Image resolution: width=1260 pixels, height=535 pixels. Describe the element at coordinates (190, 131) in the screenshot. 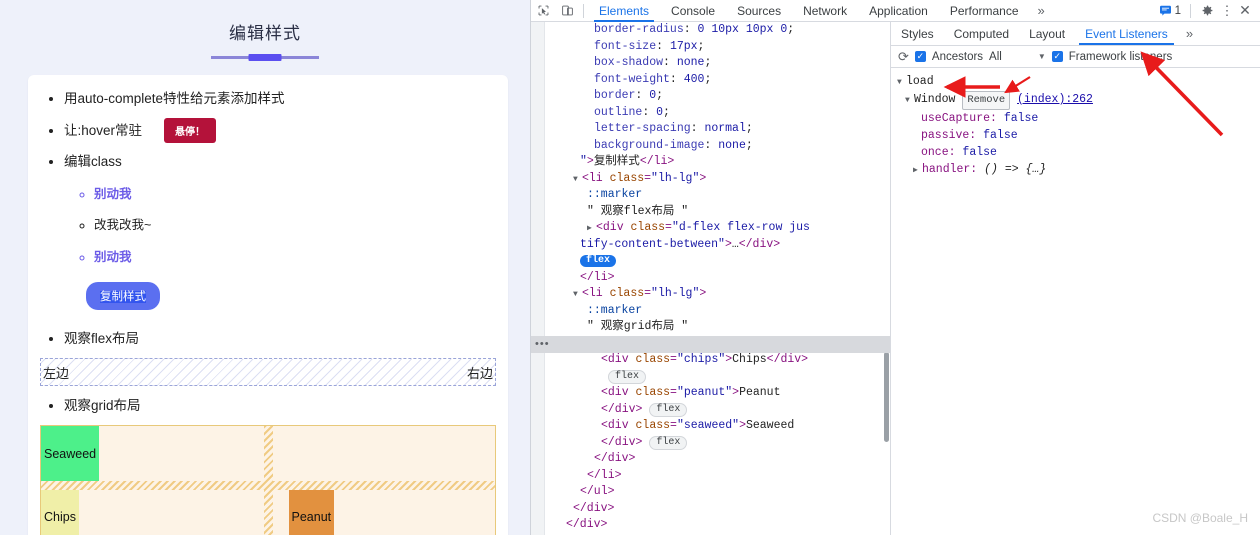

I see `hover-demo-button: 悬停！` at that location.